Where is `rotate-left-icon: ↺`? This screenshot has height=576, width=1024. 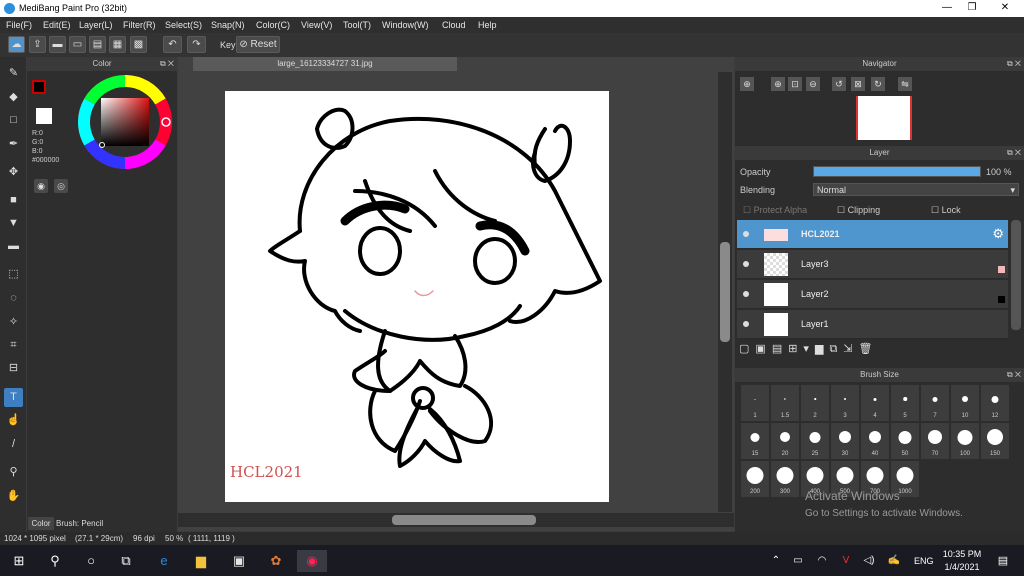
rotate-left-icon: ↺ is located at coordinates (839, 84).